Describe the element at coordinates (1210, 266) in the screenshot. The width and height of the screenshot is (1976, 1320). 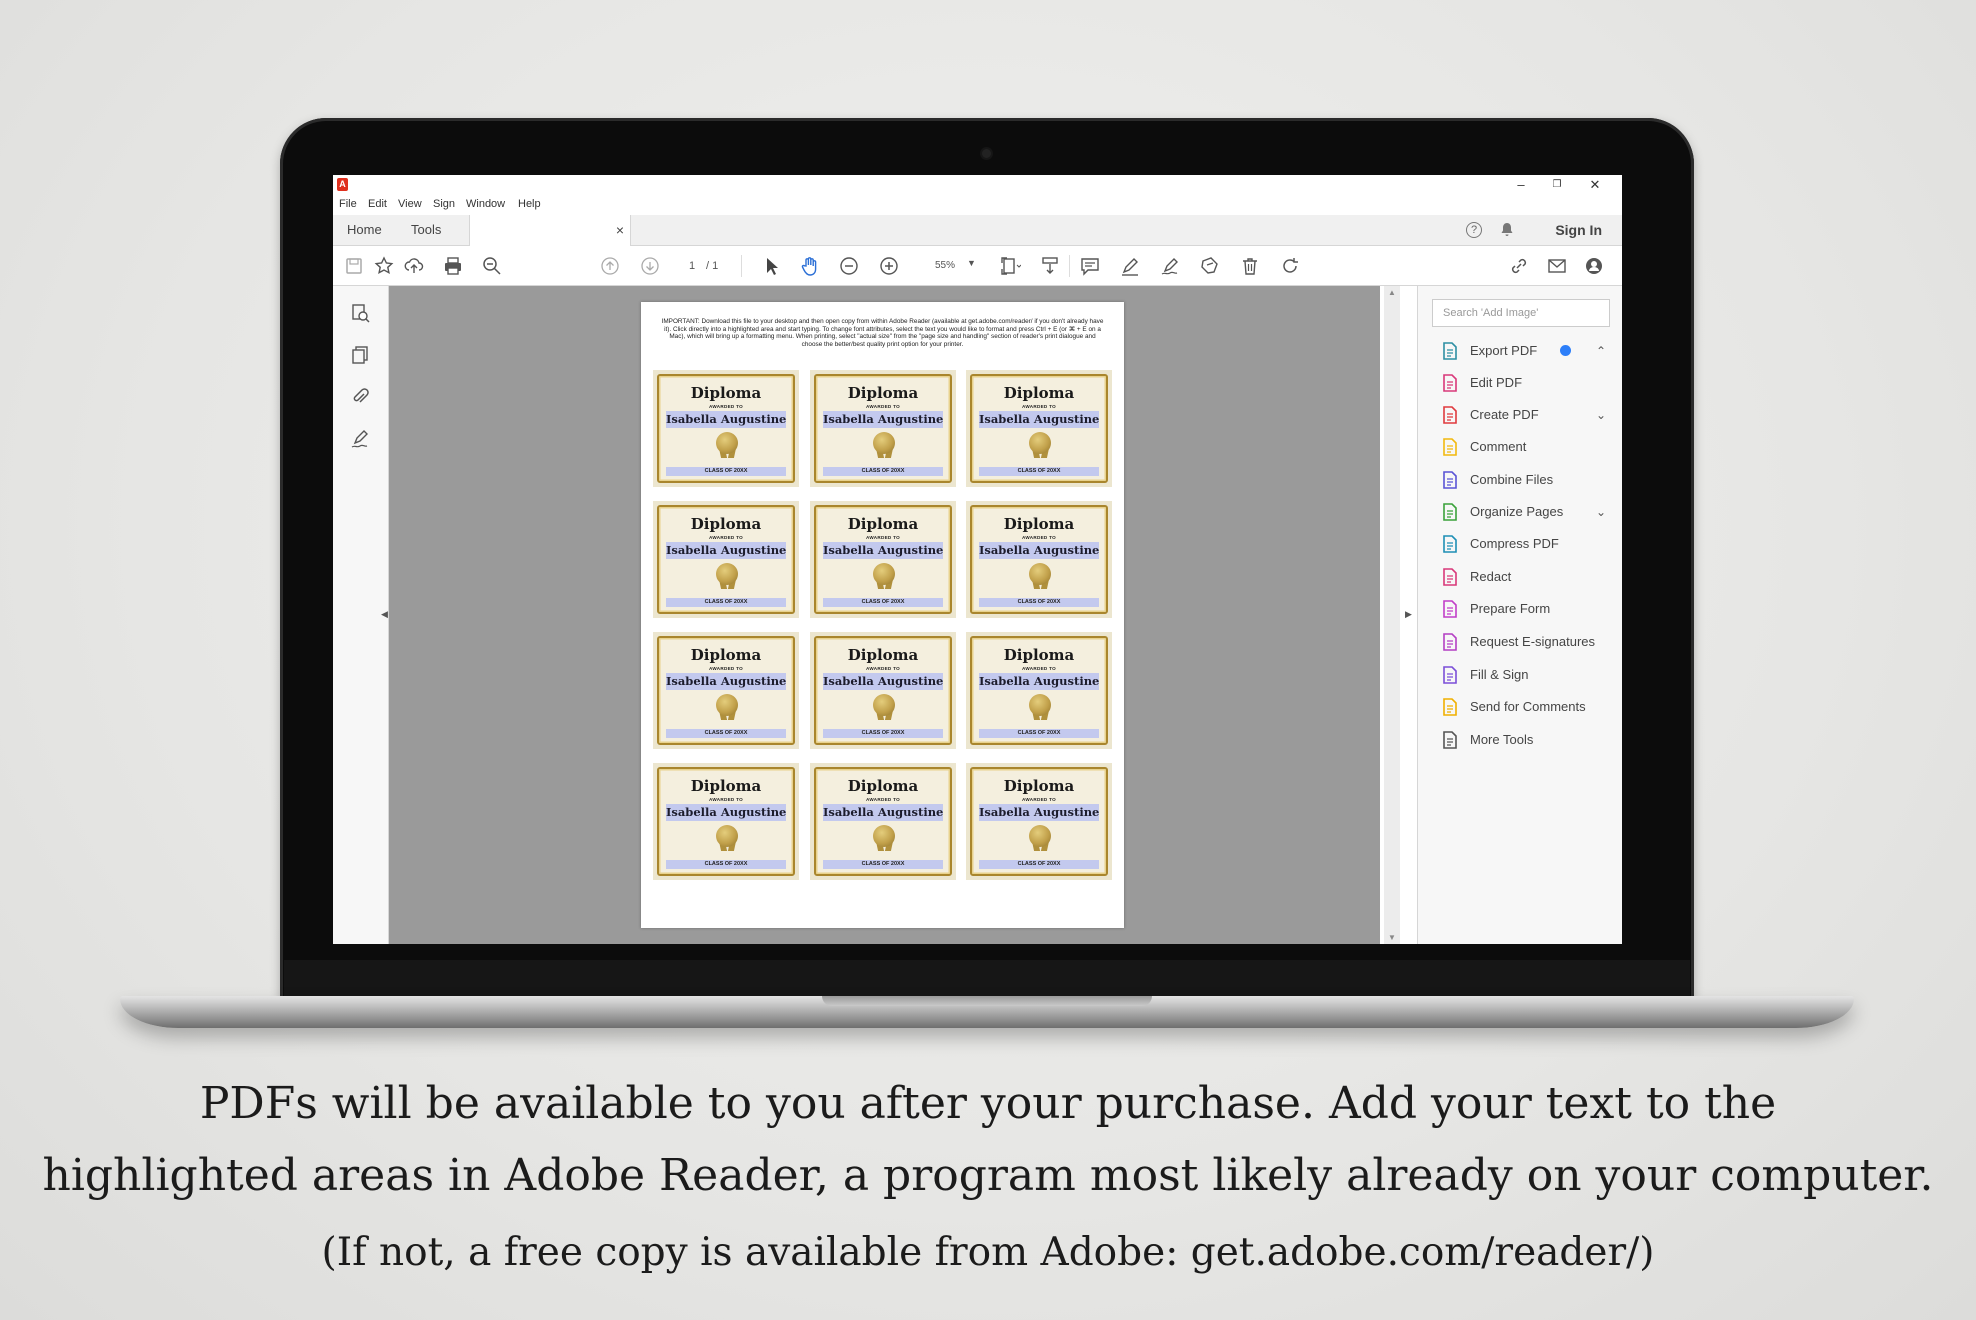
I see `stamp-icon` at that location.